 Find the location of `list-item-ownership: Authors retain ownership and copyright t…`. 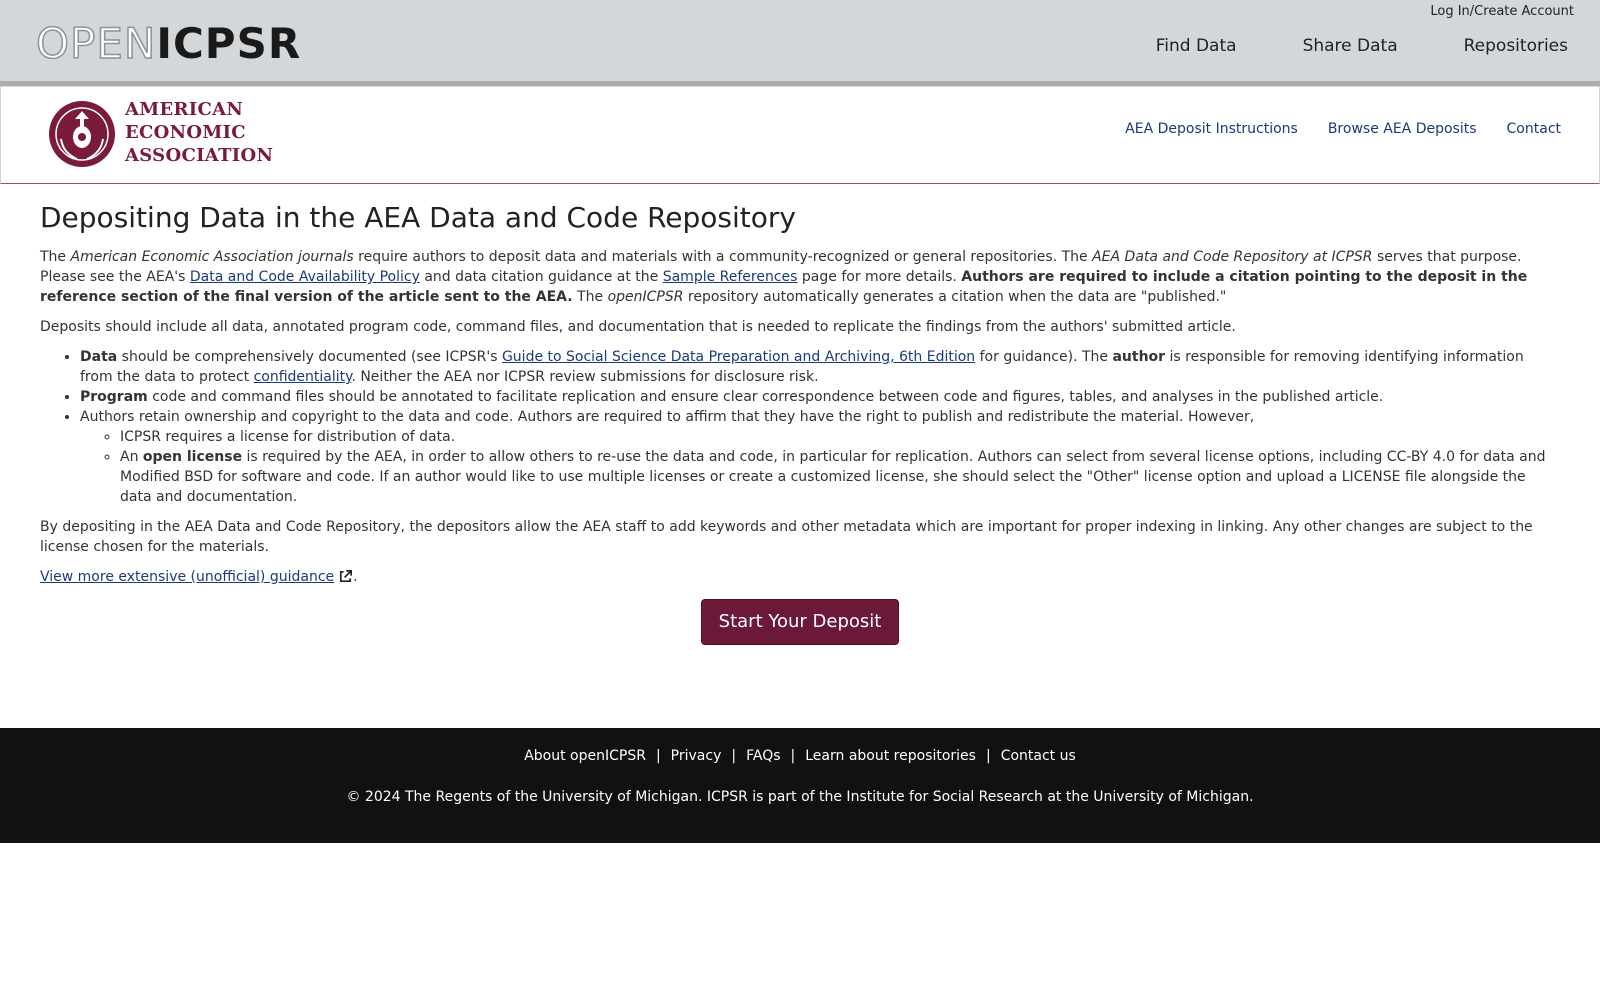

list-item-ownership: Authors retain ownership and copyright t… is located at coordinates (820, 457).